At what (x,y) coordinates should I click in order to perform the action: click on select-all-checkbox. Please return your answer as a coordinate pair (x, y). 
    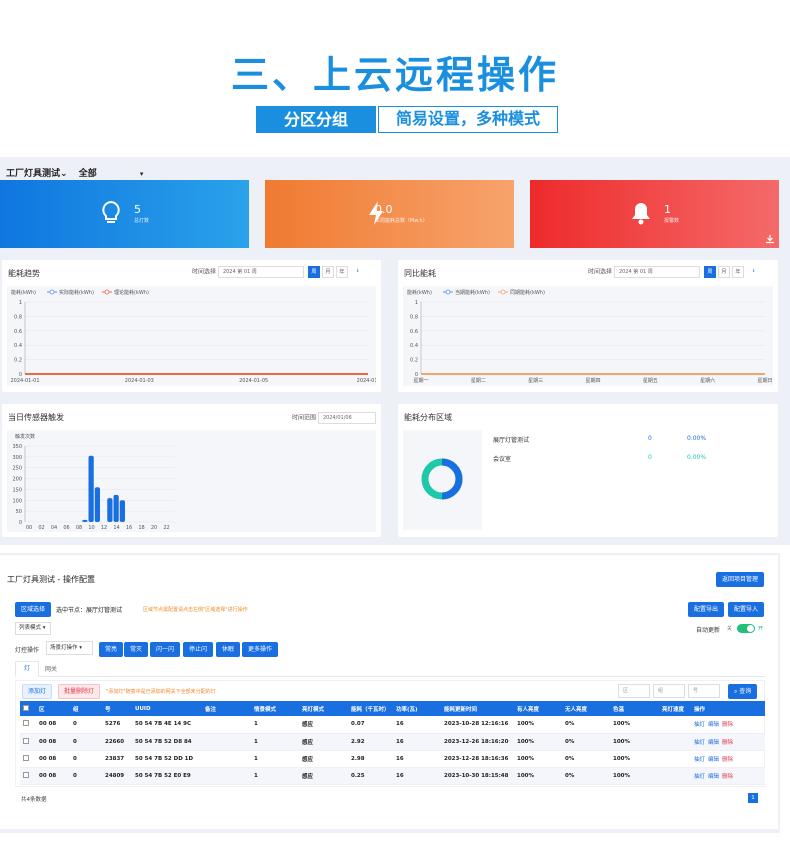
    Looking at the image, I should click on (28, 708).